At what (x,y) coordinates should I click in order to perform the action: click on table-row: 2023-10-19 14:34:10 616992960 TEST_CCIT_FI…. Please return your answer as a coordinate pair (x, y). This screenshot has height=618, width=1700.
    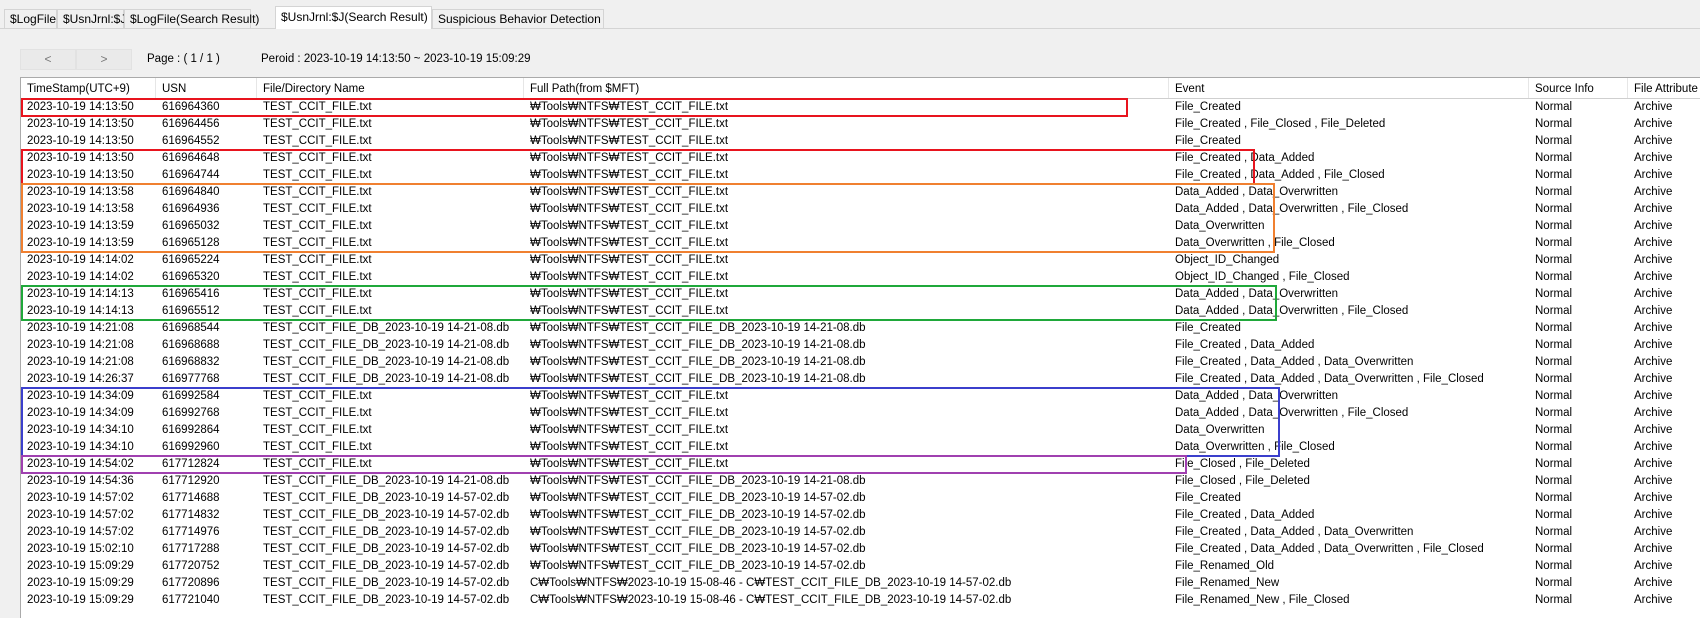
    Looking at the image, I should click on (860, 447).